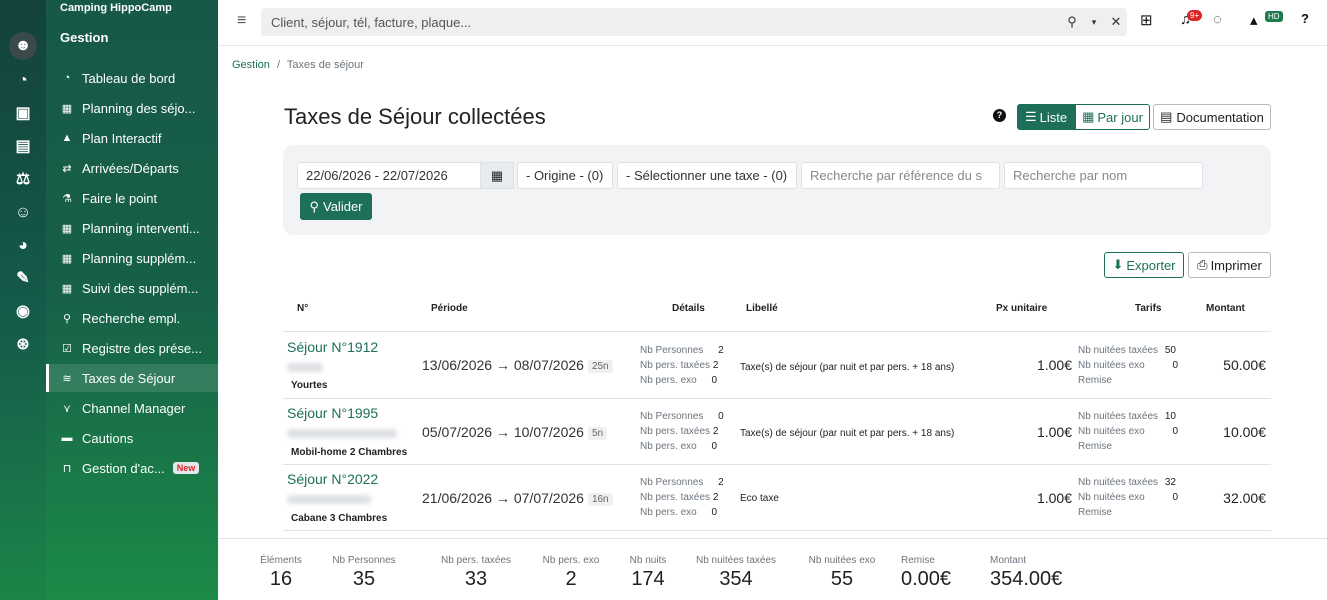 This screenshot has width=1327, height=600. Describe the element at coordinates (1112, 117) in the screenshot. I see `per-day-view-button: ▦ Par jour` at that location.